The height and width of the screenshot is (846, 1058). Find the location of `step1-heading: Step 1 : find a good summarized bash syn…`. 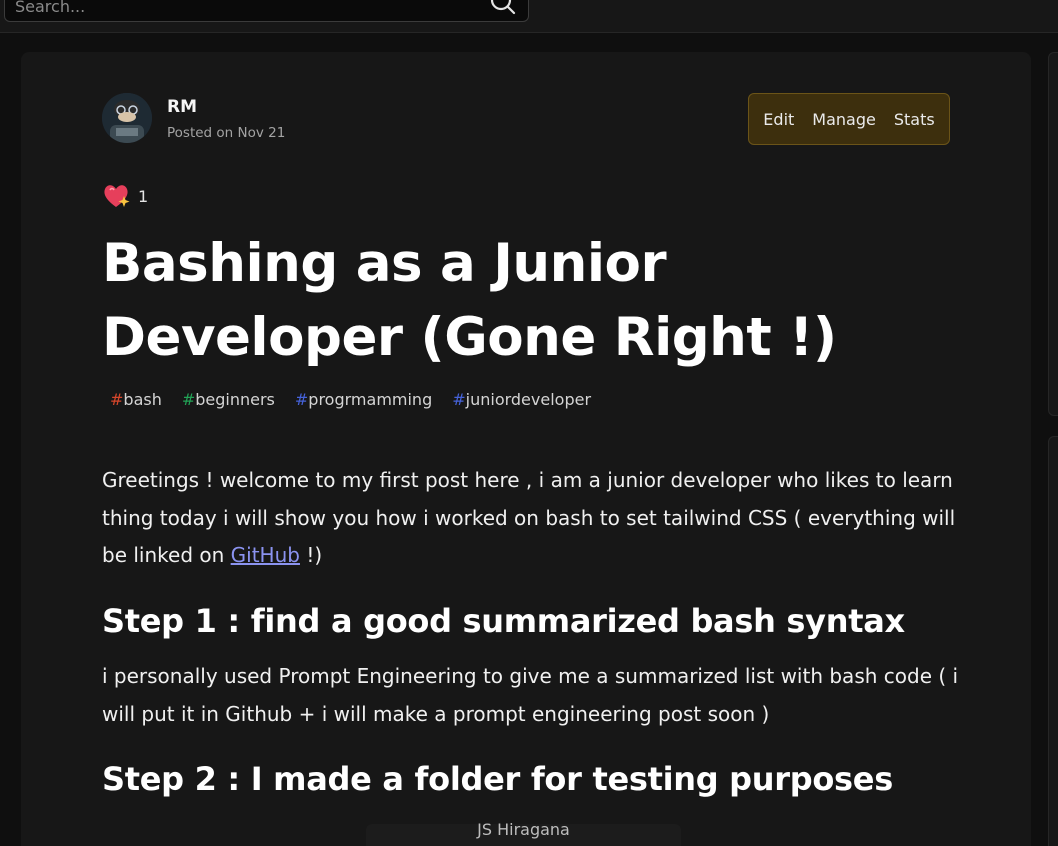

step1-heading: Step 1 : find a good summarized bash syn… is located at coordinates (503, 621).